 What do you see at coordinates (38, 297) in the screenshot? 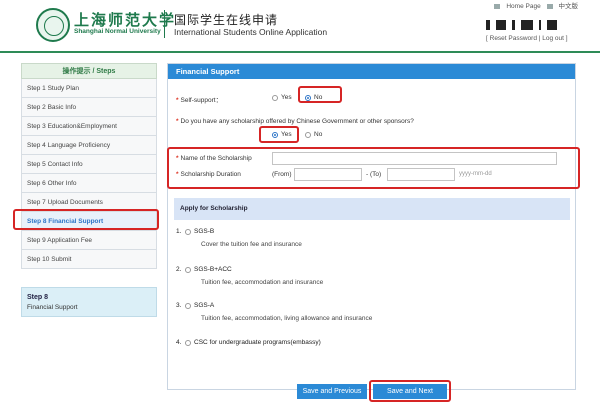
I see `current-step-number: Step 8` at bounding box center [38, 297].